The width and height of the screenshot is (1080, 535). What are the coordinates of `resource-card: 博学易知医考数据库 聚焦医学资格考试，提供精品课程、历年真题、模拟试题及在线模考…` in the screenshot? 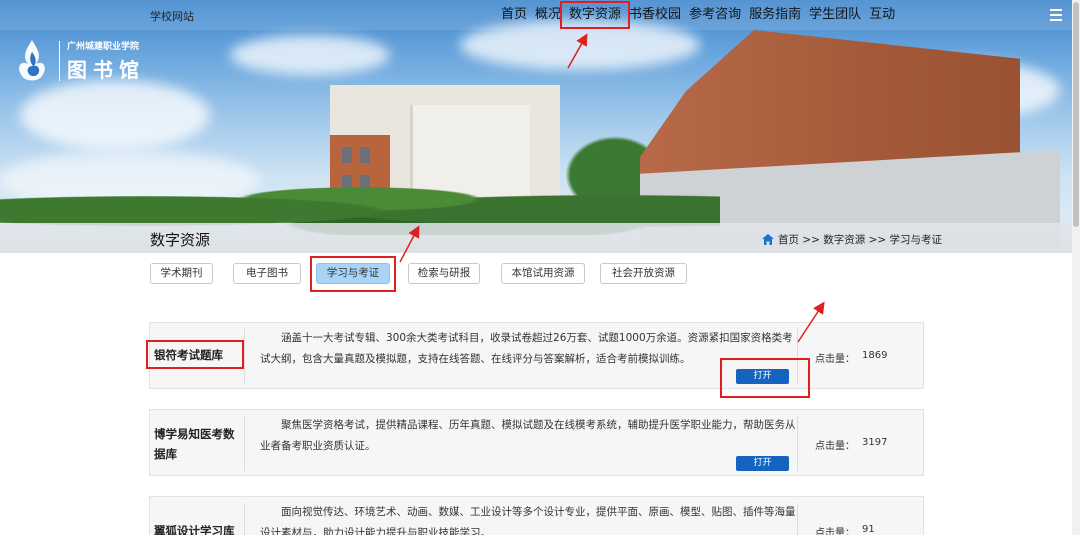 It's located at (536, 442).